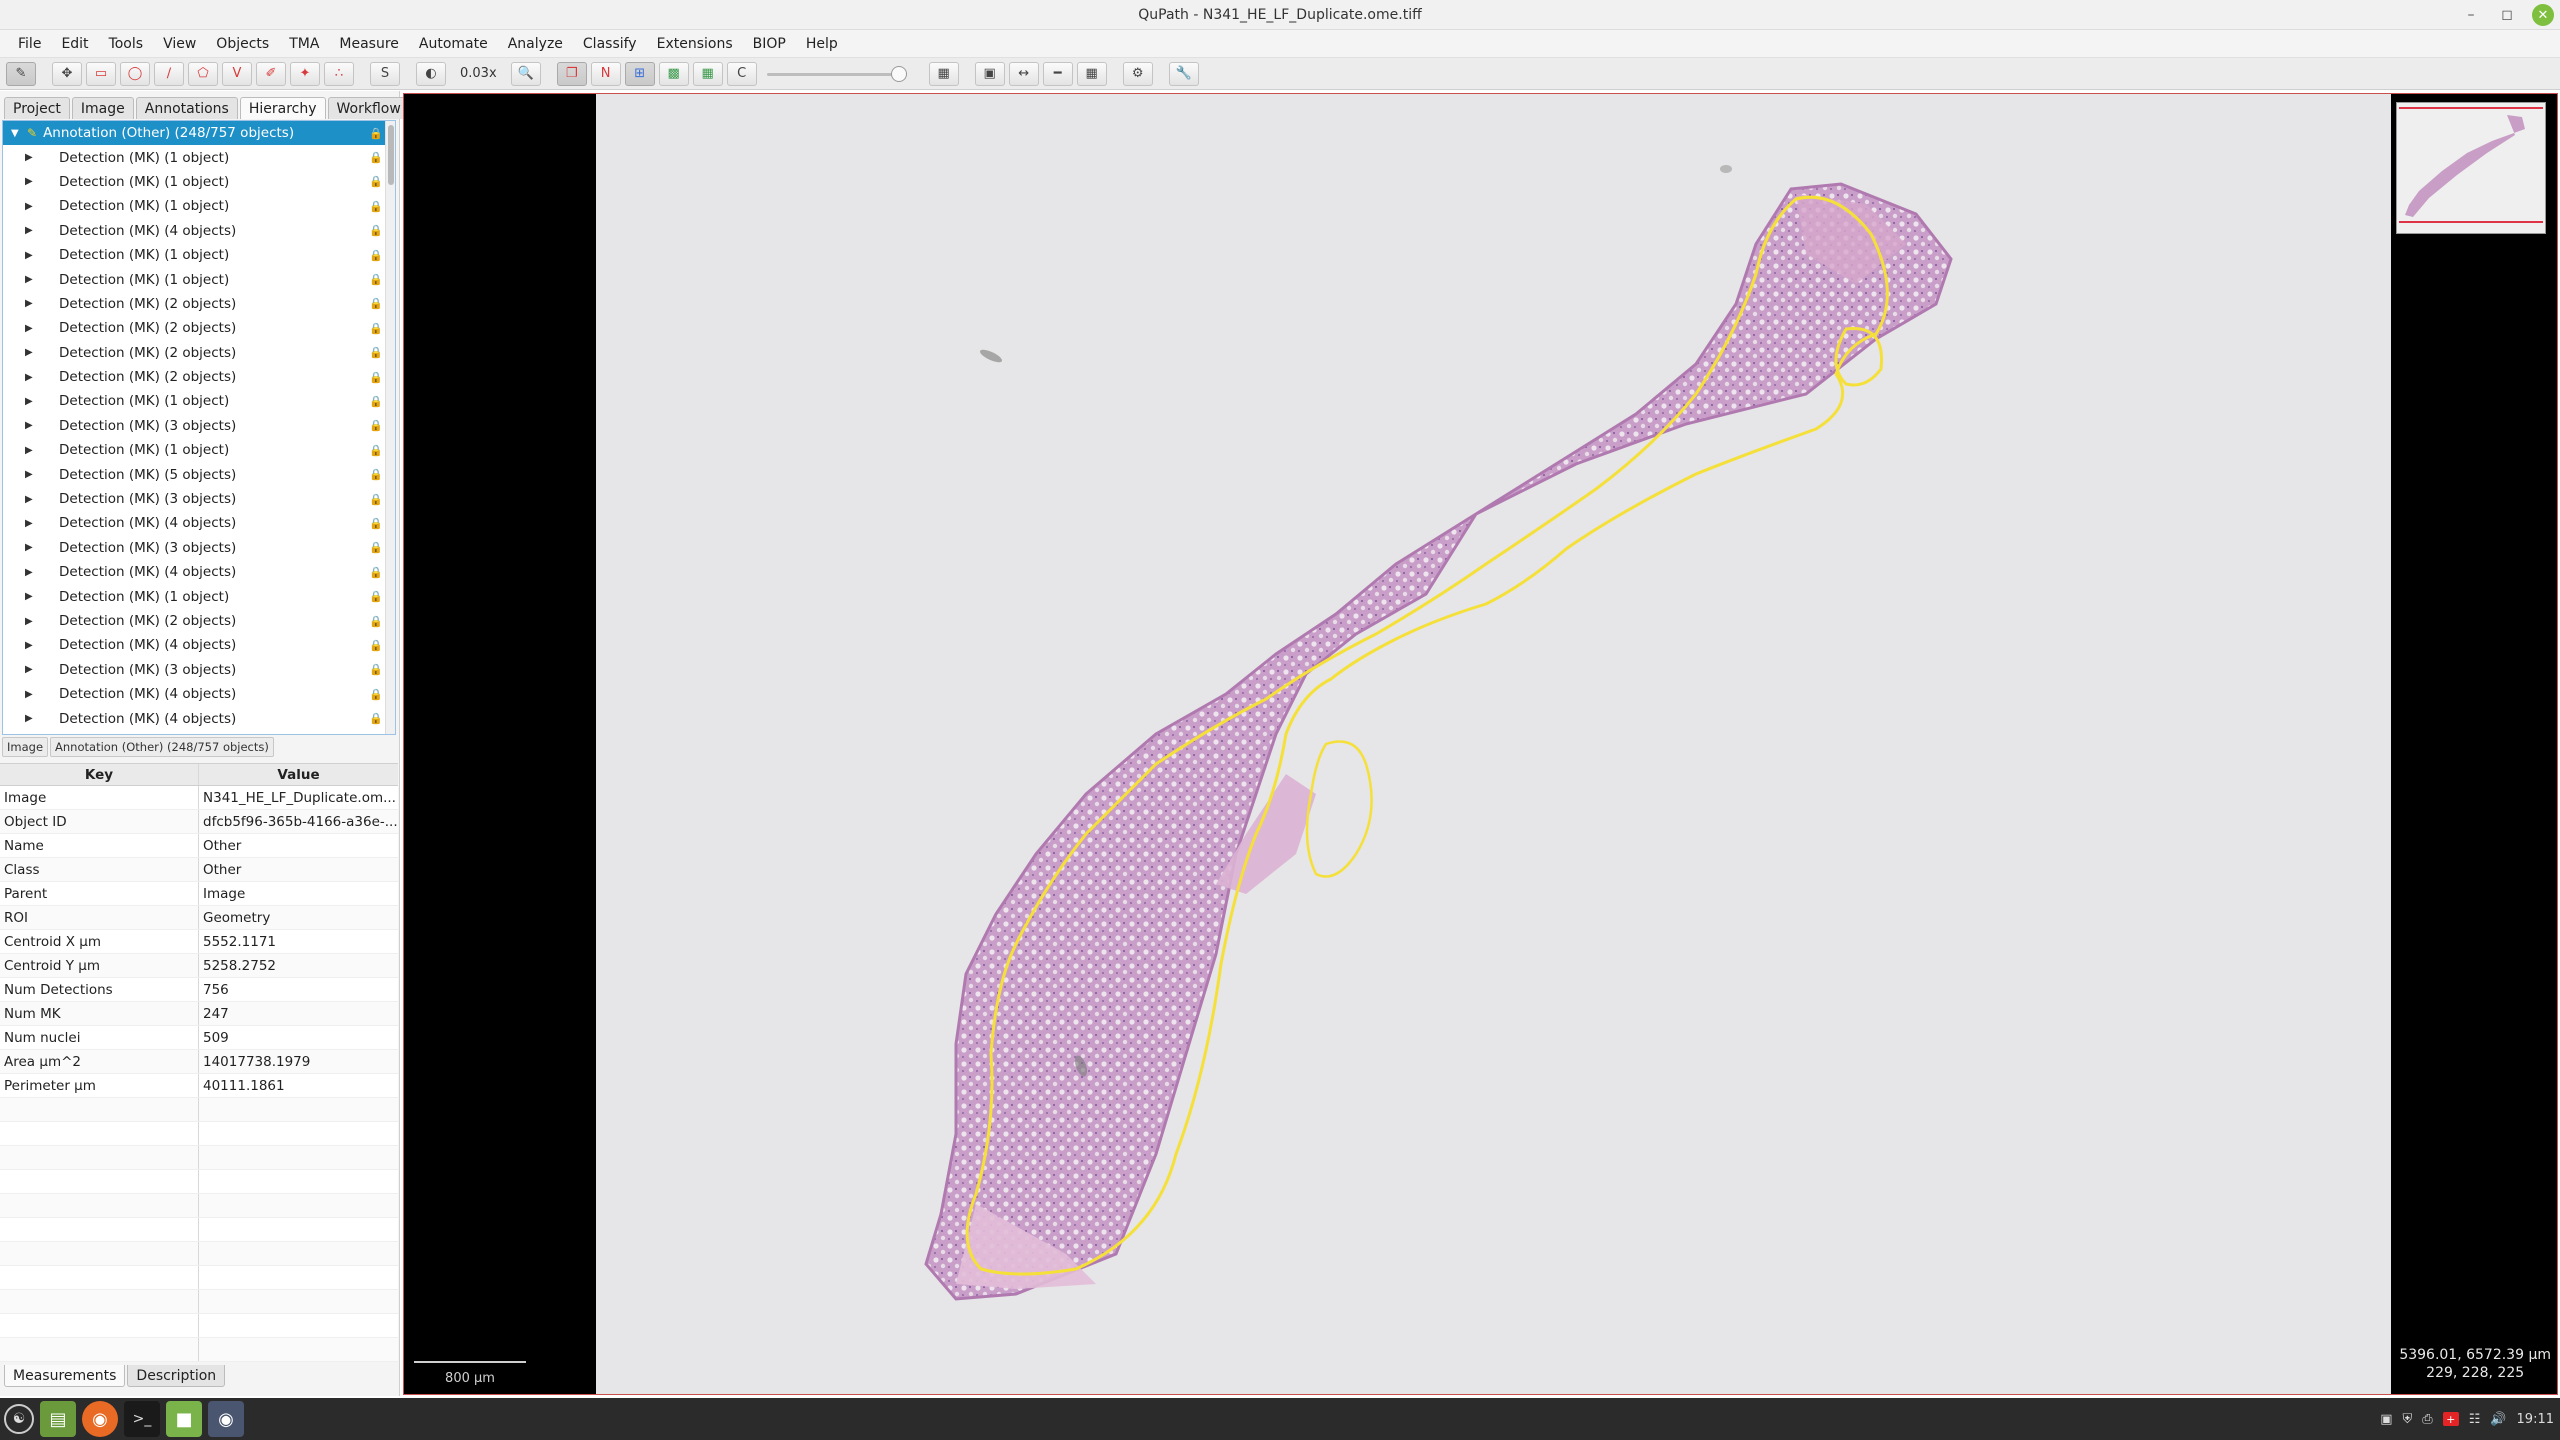  Describe the element at coordinates (1023, 73) in the screenshot. I see `show-cursor-location-icon: ↔` at that location.